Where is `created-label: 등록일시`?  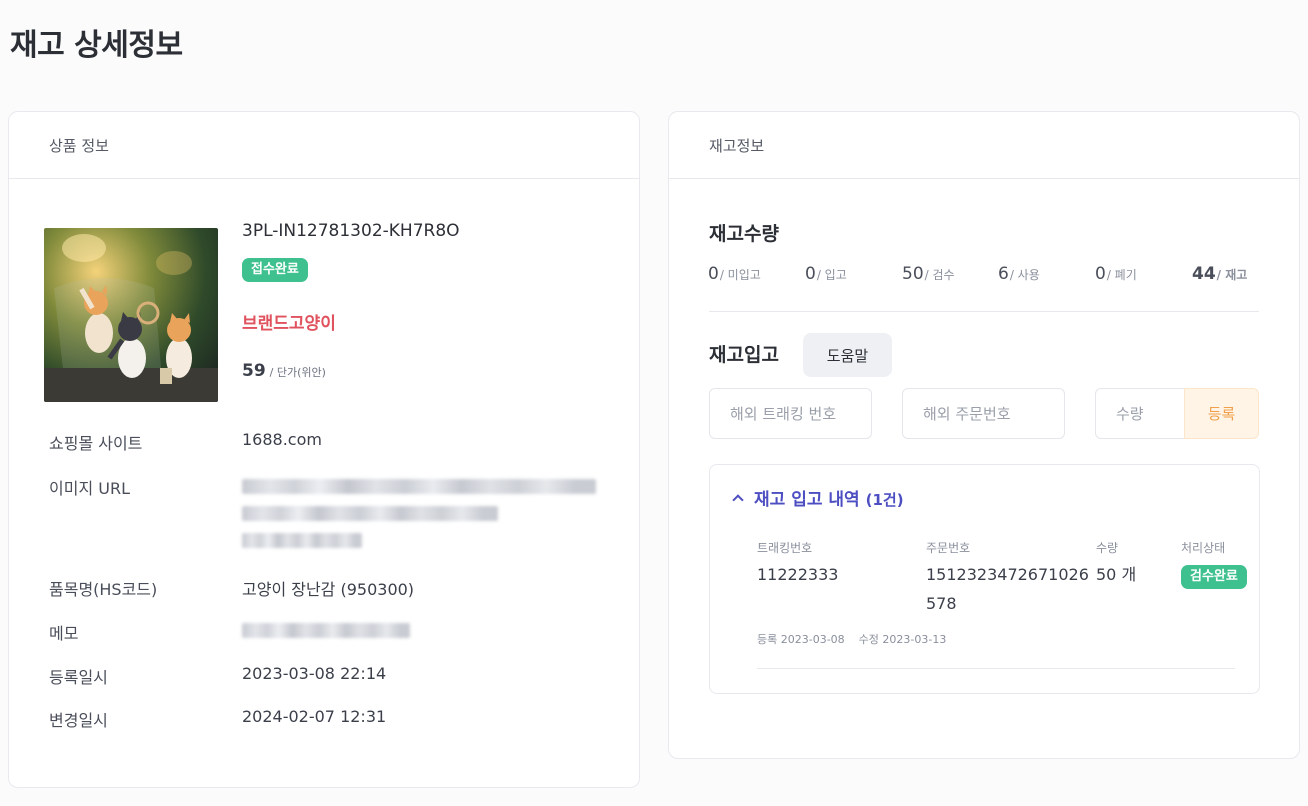
created-label: 등록일시 is located at coordinates (78, 677).